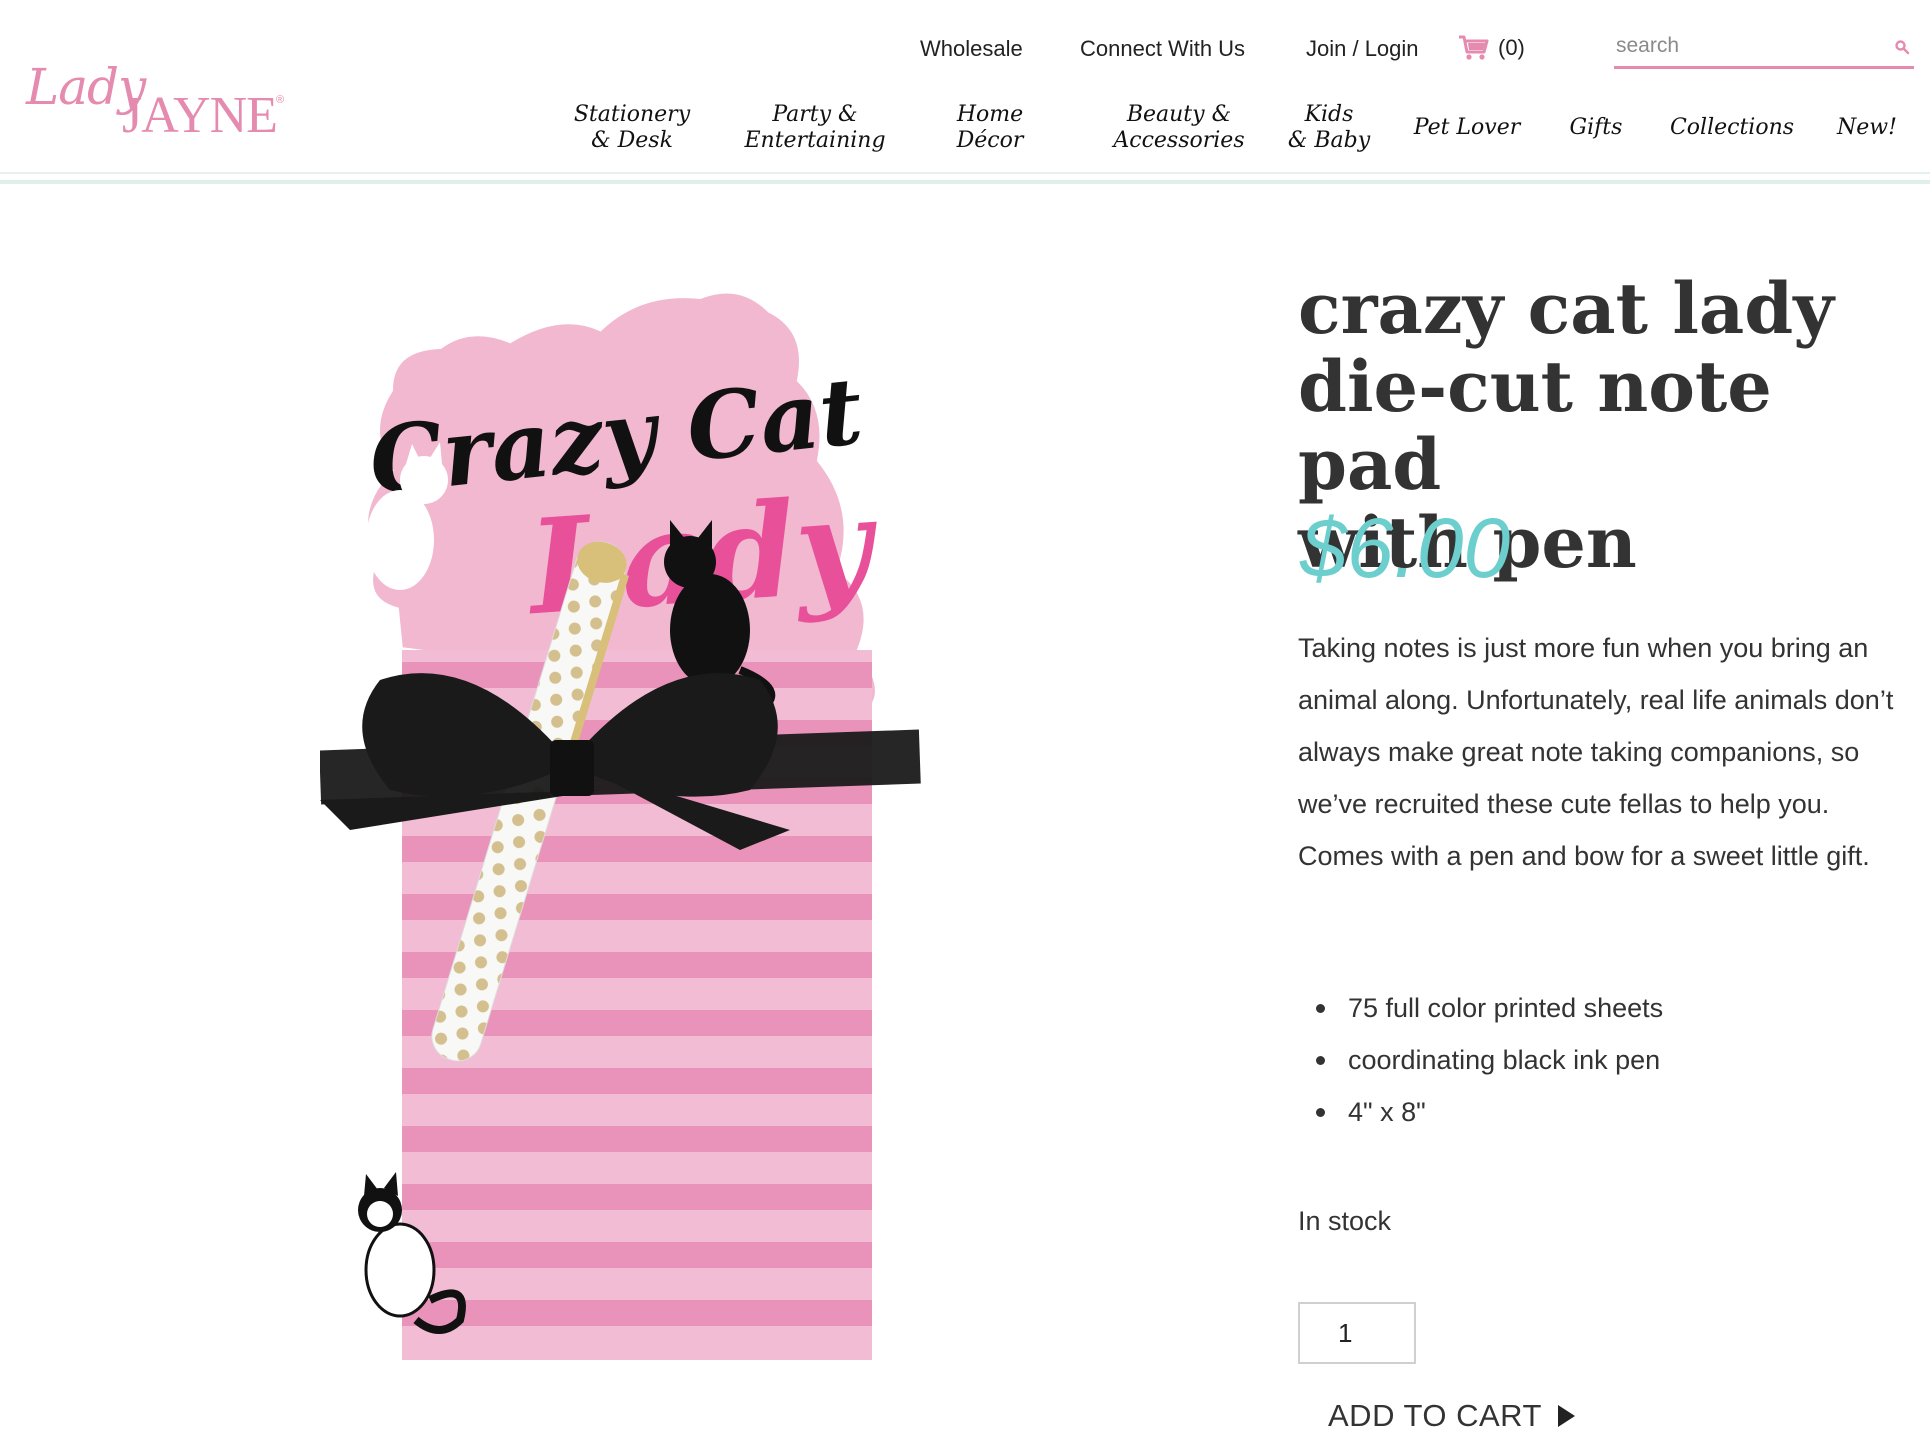  I want to click on header-divider-accent, so click(965, 182).